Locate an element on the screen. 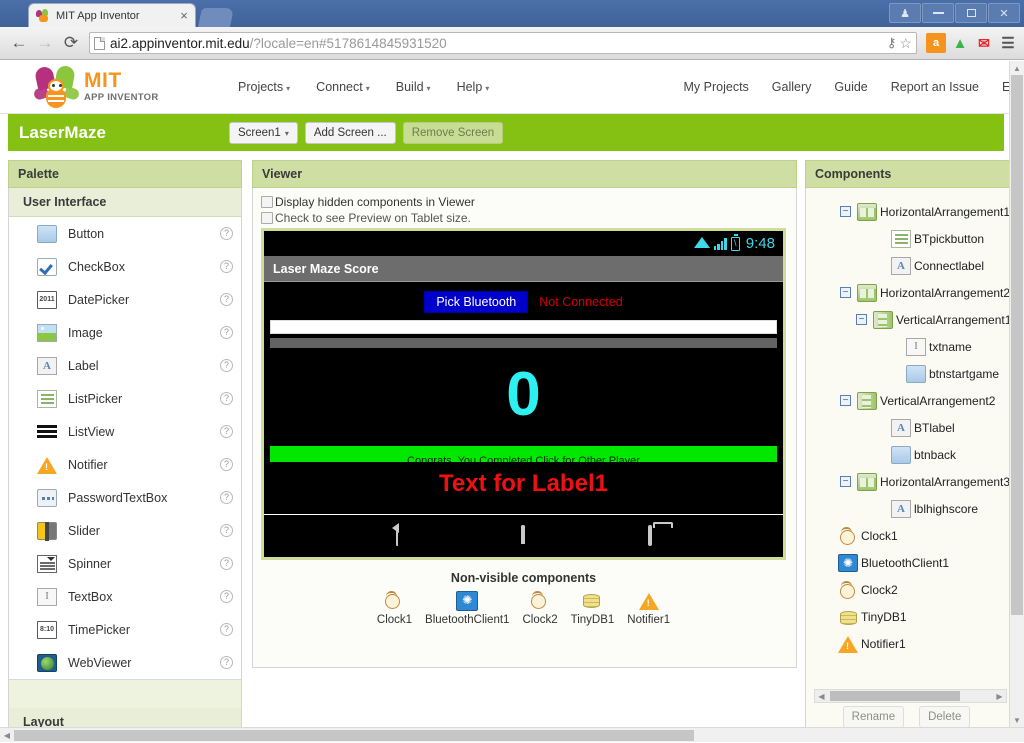 This screenshot has height=743, width=1024. tree-item-btpickbutton: BTpickbutton is located at coordinates (914, 238).